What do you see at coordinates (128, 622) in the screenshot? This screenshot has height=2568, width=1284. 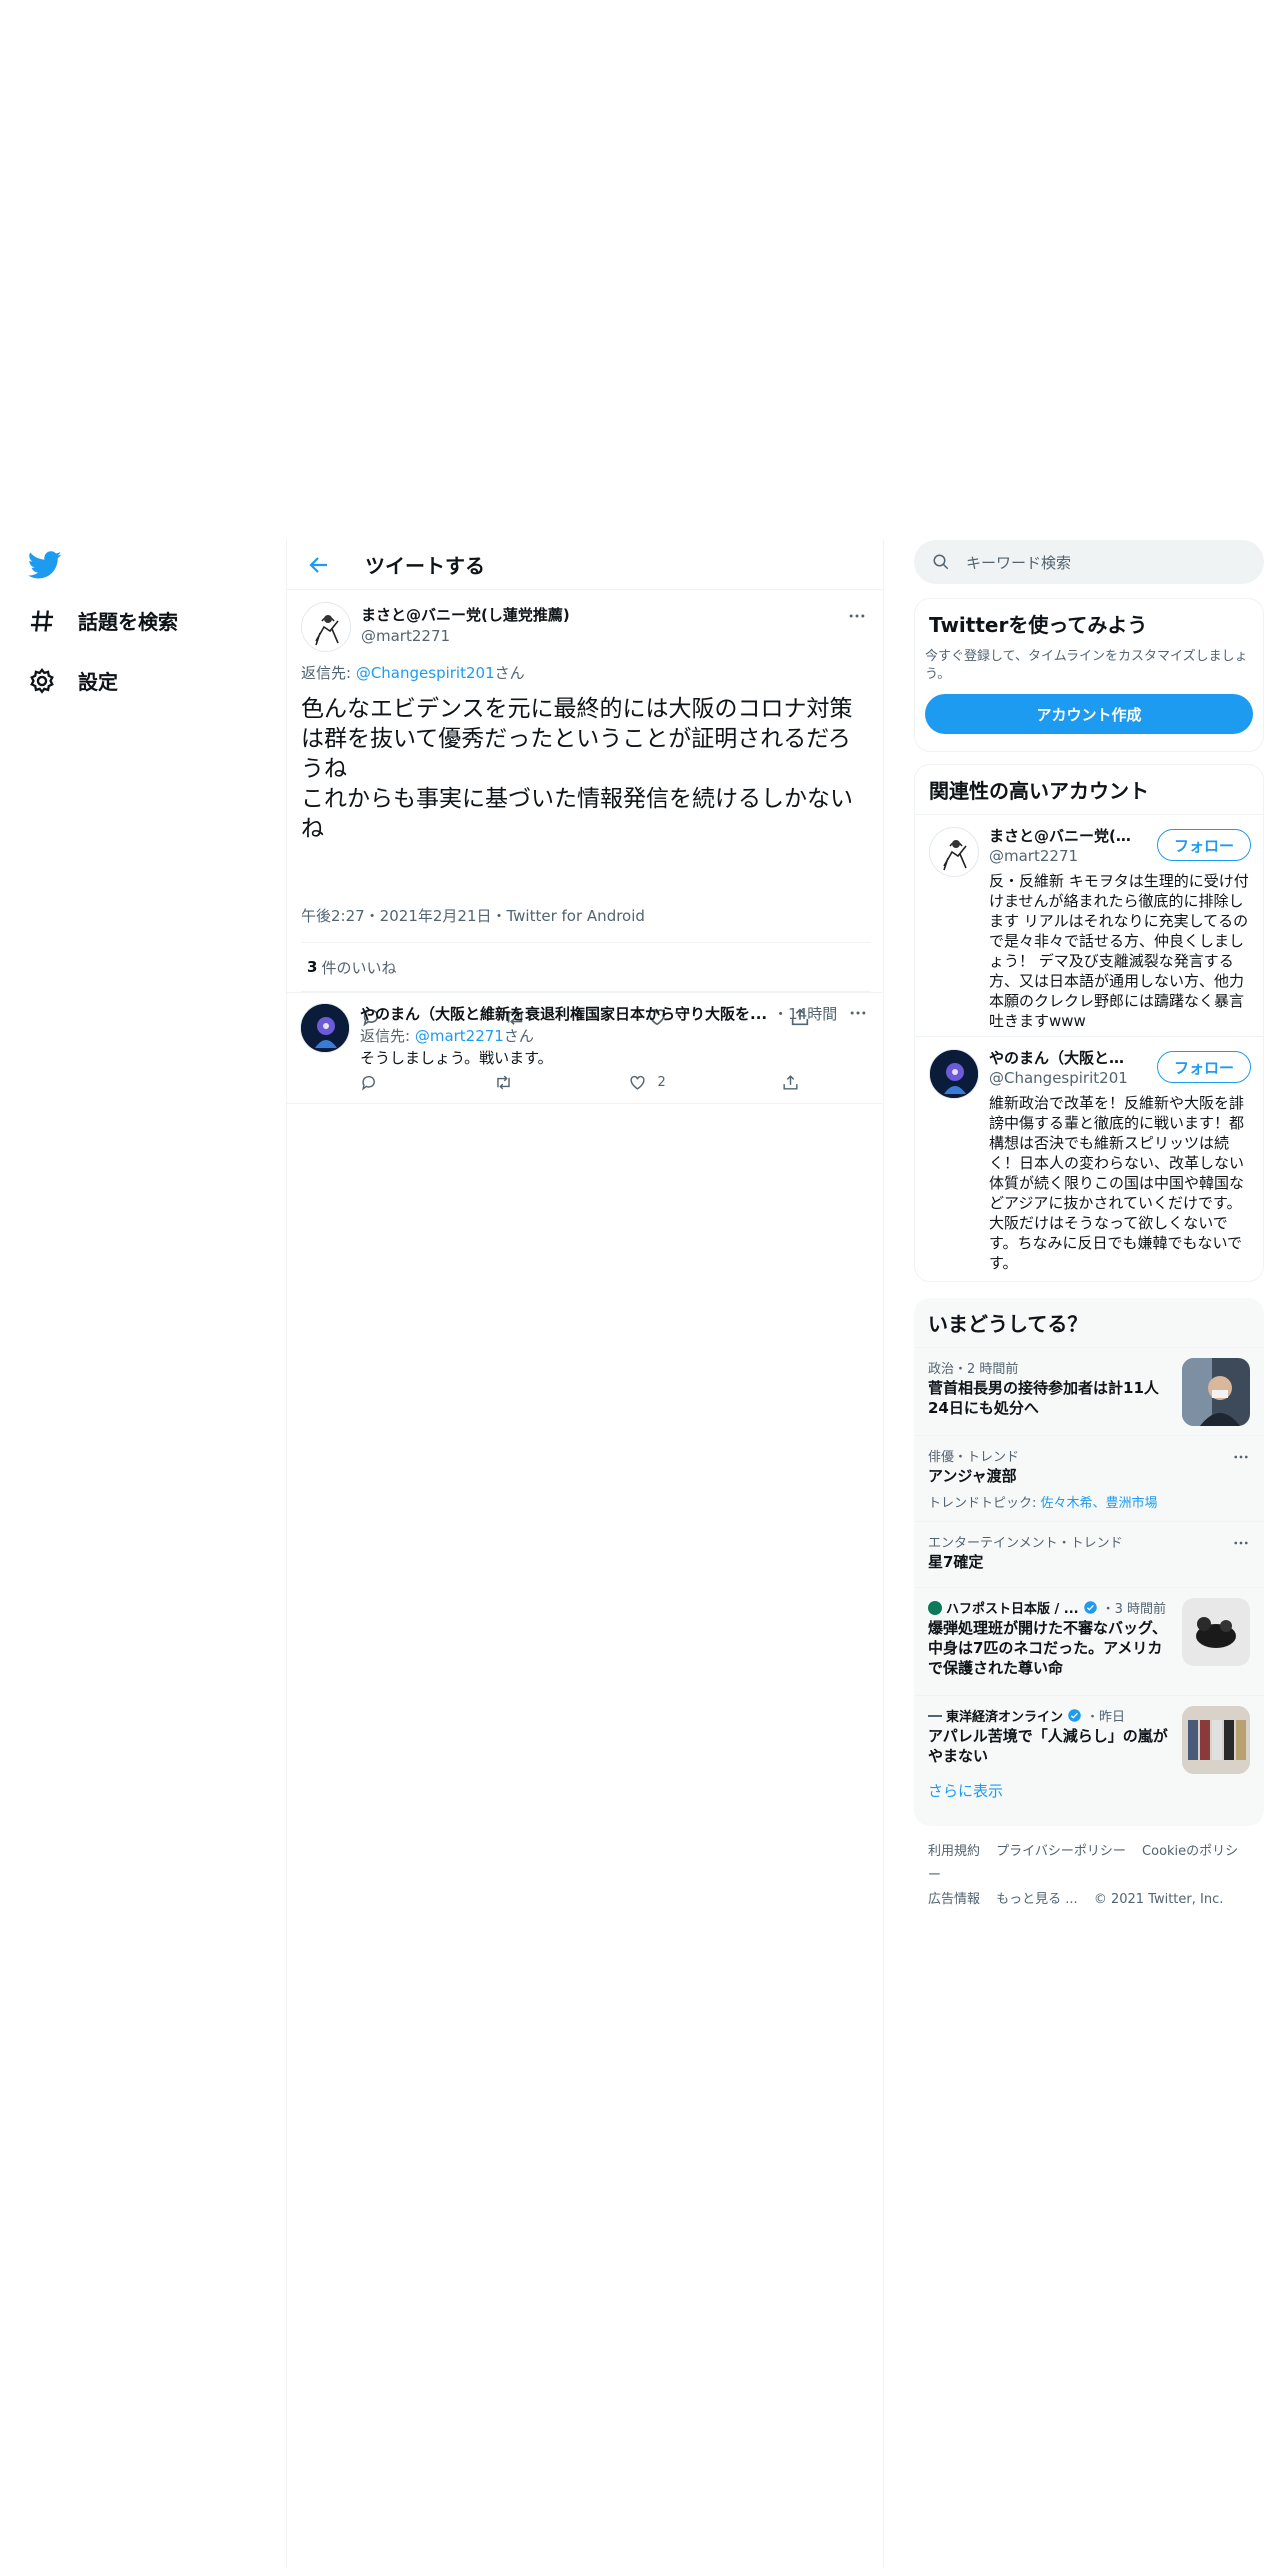 I see `nav-explore-label: 話題を検索` at bounding box center [128, 622].